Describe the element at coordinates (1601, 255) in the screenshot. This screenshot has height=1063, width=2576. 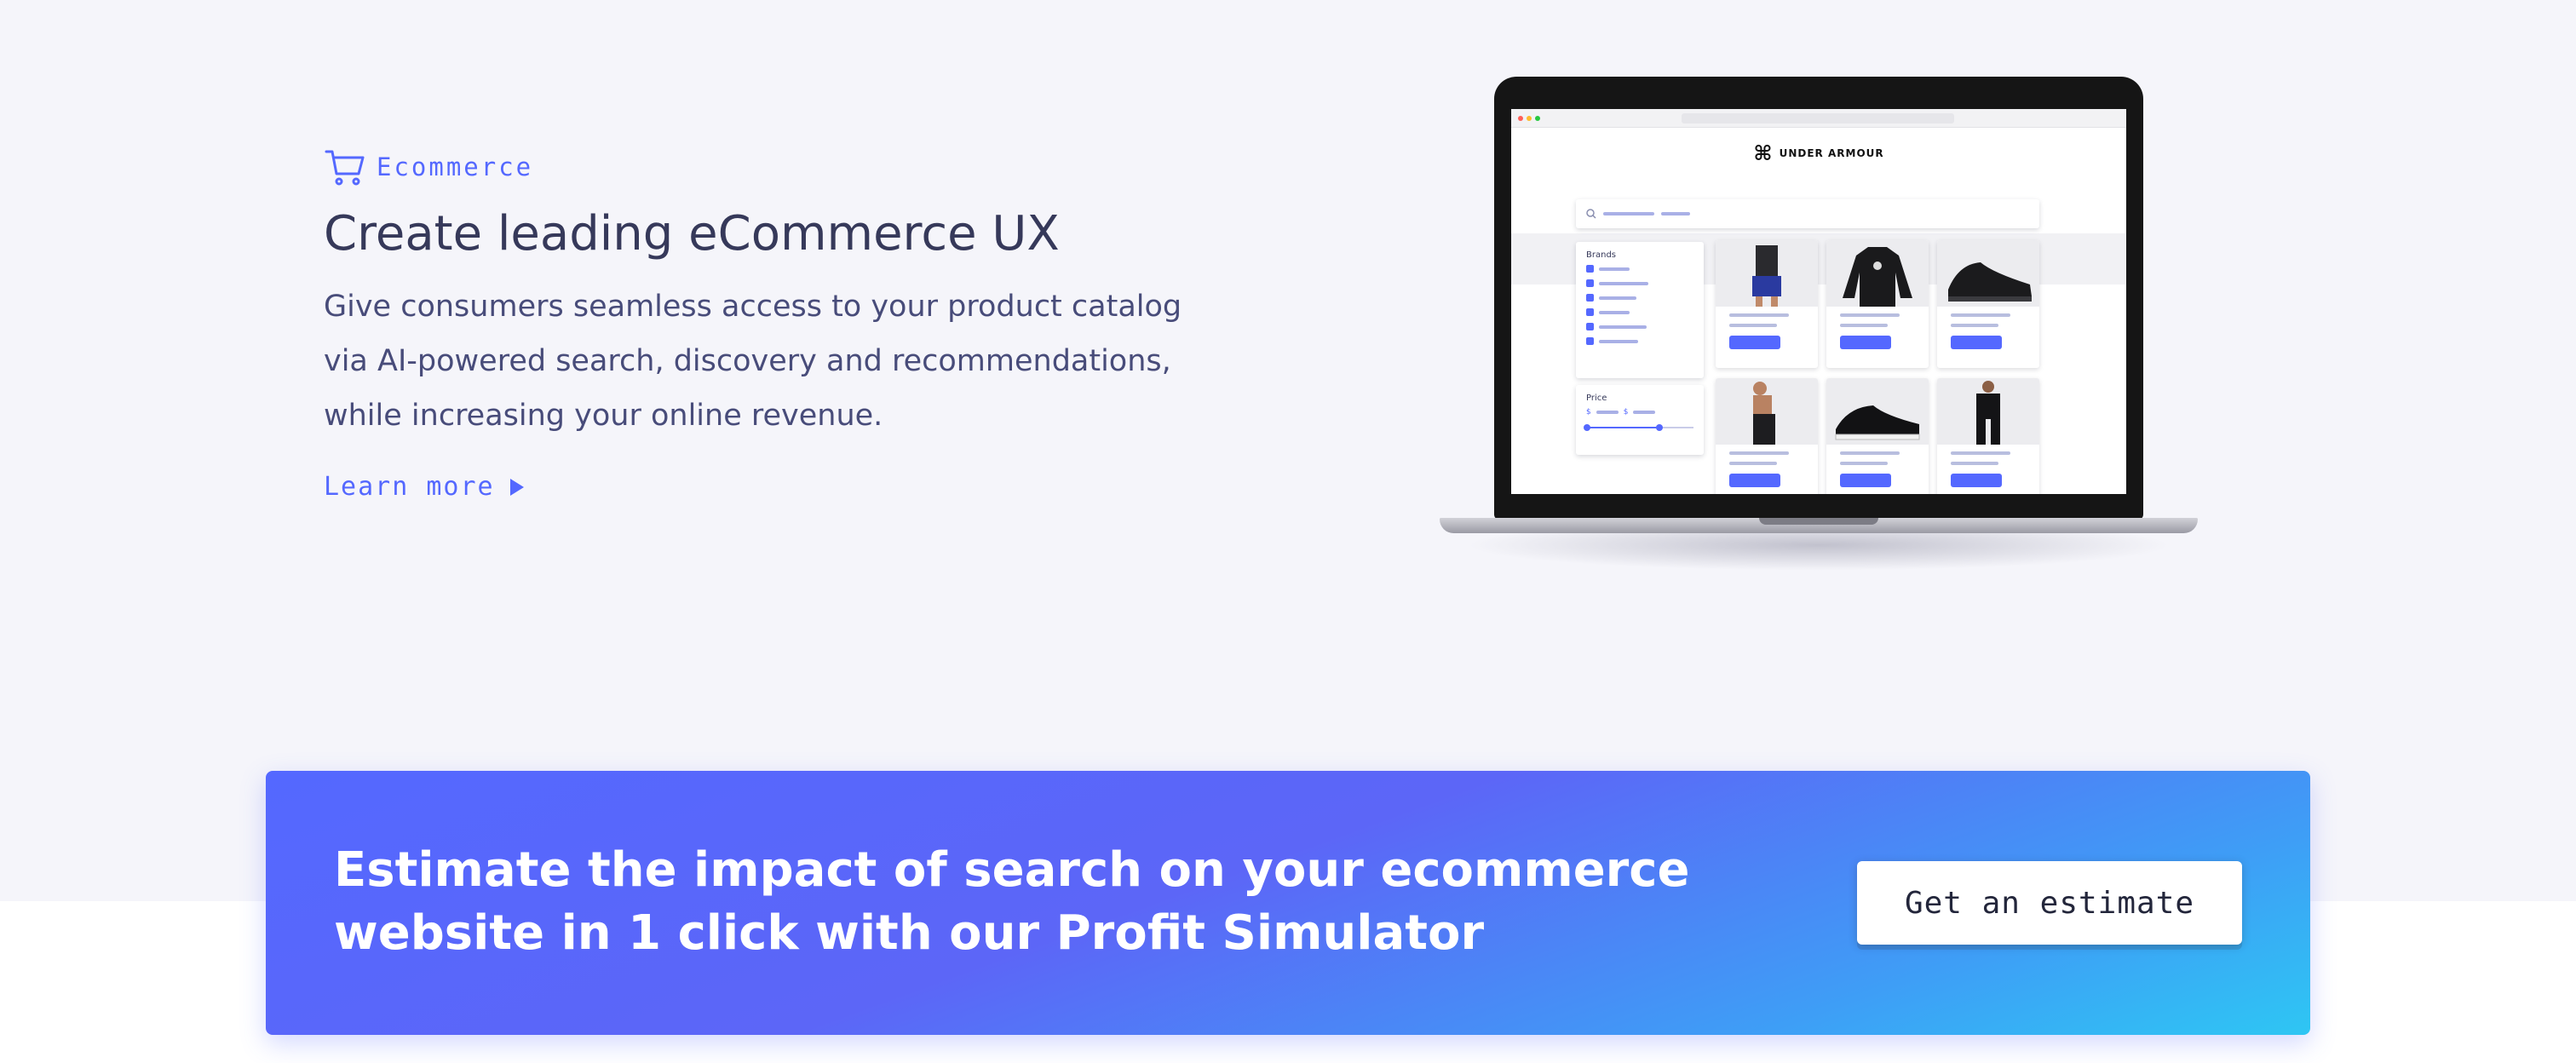
I see `brands-facet-title: Brands` at that location.